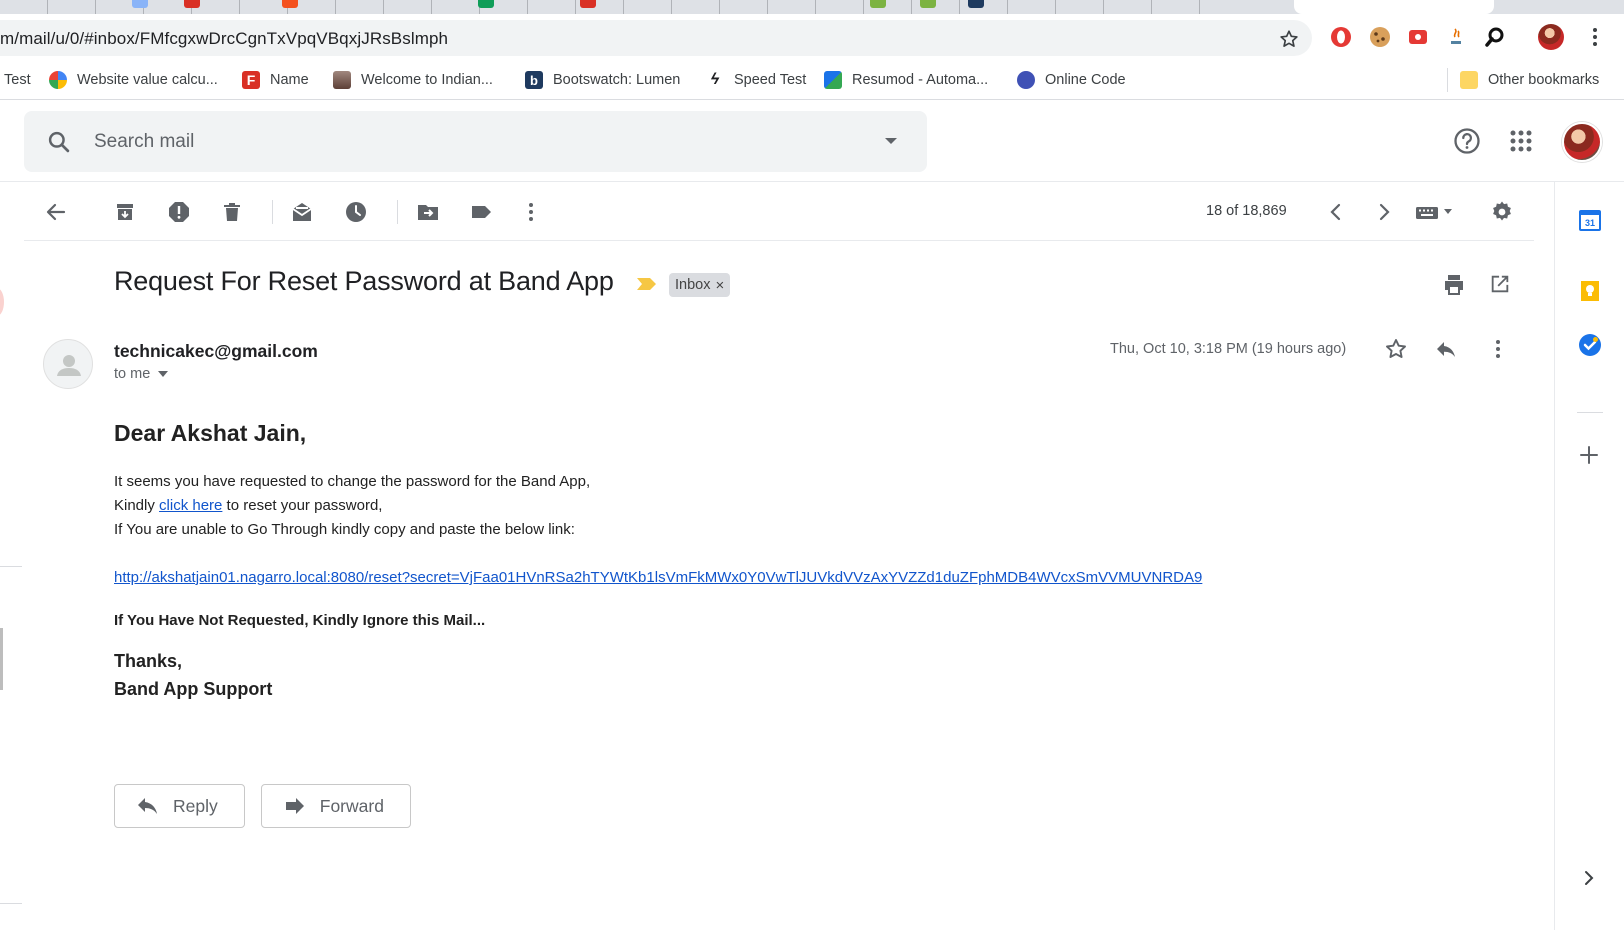  I want to click on search-icon, so click(59, 142).